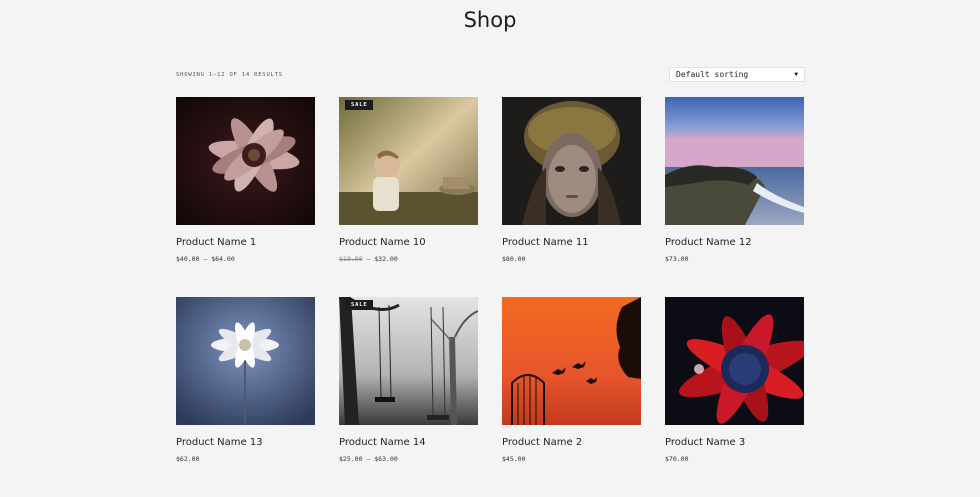 The image size is (980, 497). I want to click on product-name: Product Name 3, so click(734, 442).